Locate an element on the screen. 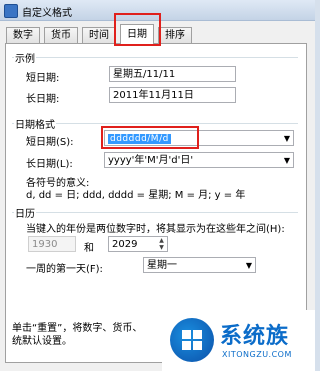 The height and width of the screenshot is (371, 320). two-digit-year-description: 当键入的年份是两位数字时，将其显示为在这些年之间(H): is located at coordinates (155, 229).